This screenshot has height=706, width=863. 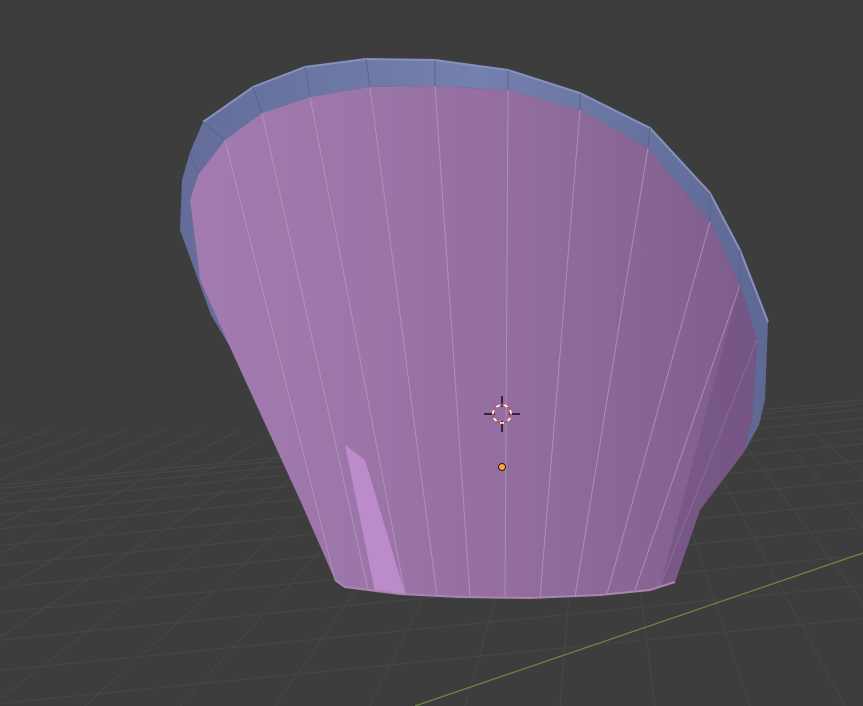 What do you see at coordinates (502, 467) in the screenshot?
I see `origin-point-icon` at bounding box center [502, 467].